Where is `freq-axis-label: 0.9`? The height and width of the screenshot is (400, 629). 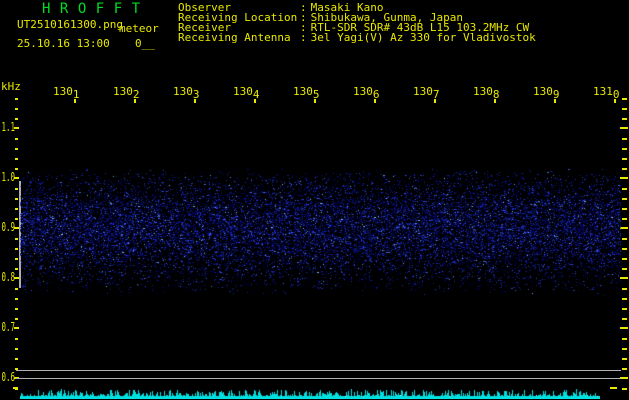 freq-axis-label: 0.9 is located at coordinates (8, 227).